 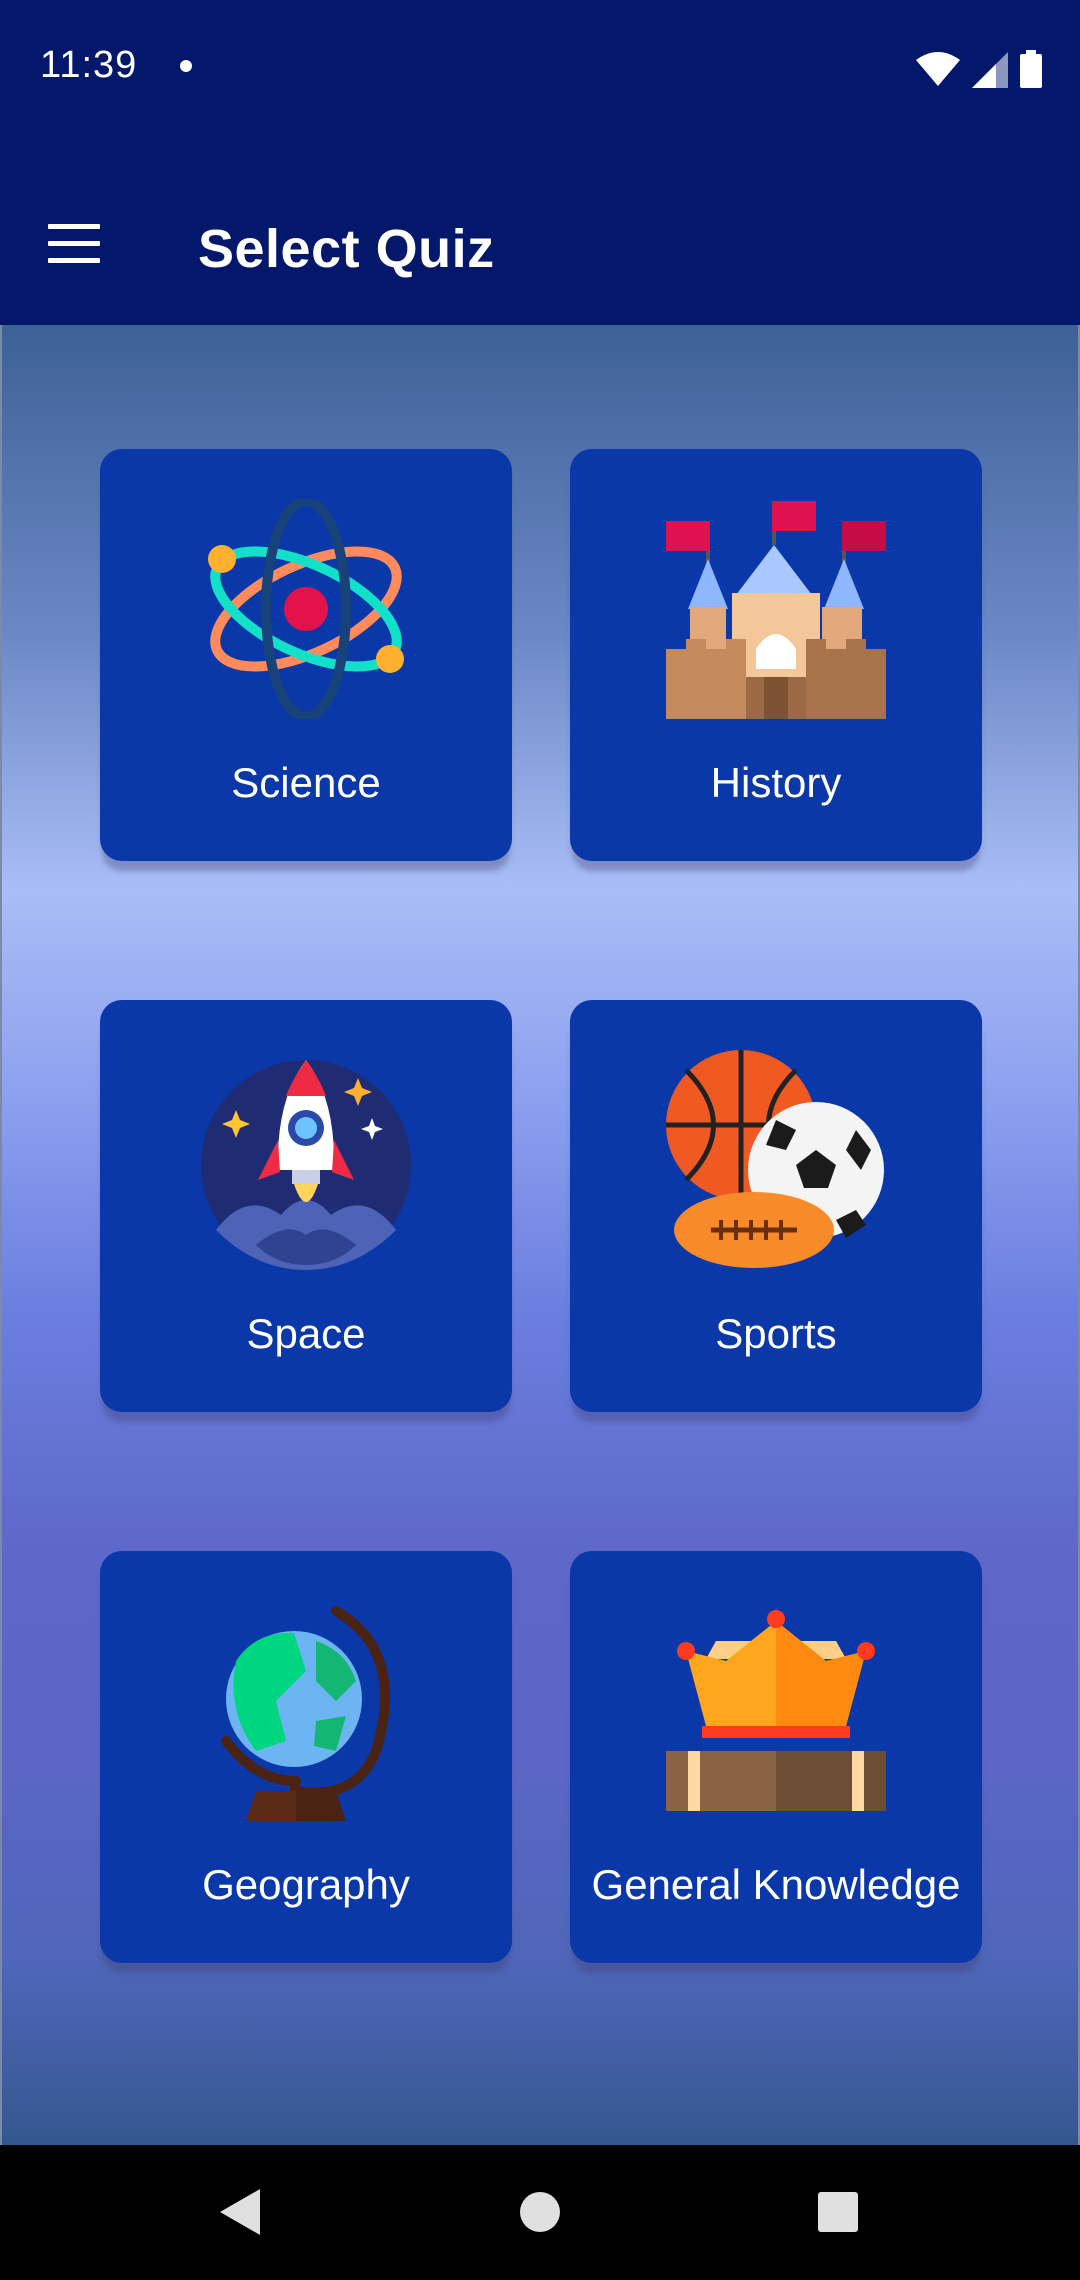 I want to click on wifi-icon, so click(x=938, y=70).